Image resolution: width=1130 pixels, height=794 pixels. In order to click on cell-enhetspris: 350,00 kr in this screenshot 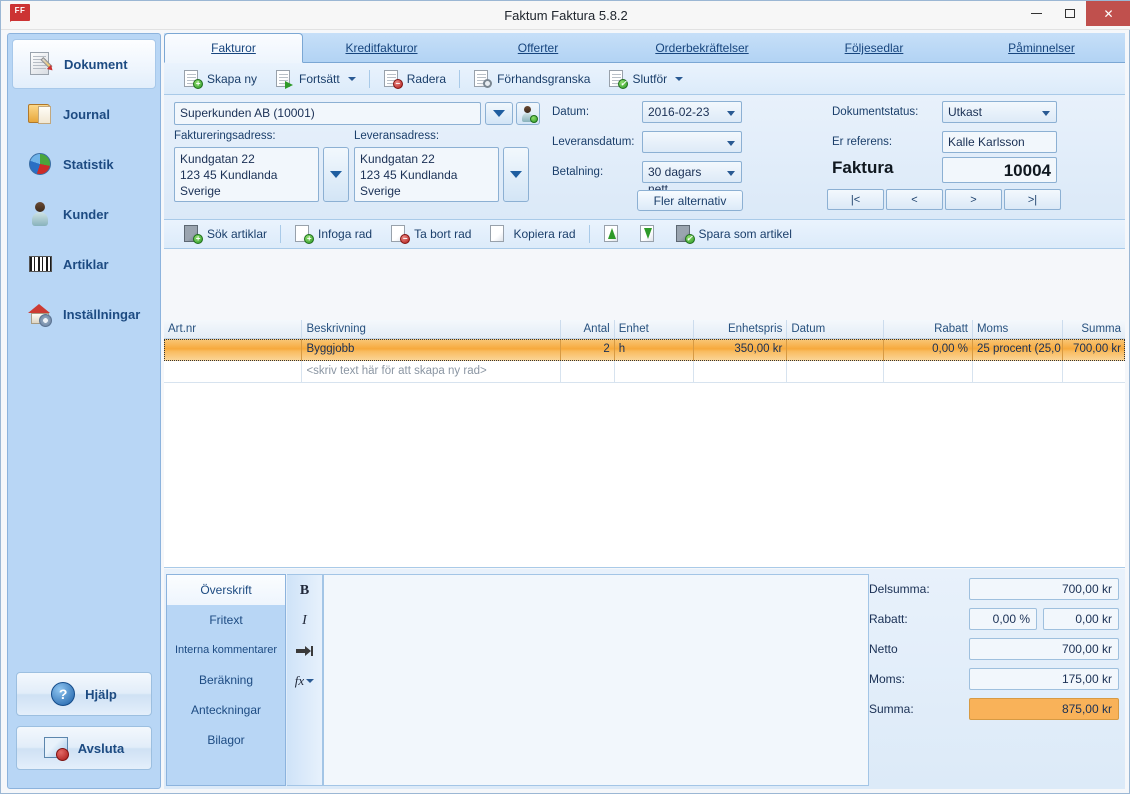, I will do `click(741, 350)`.